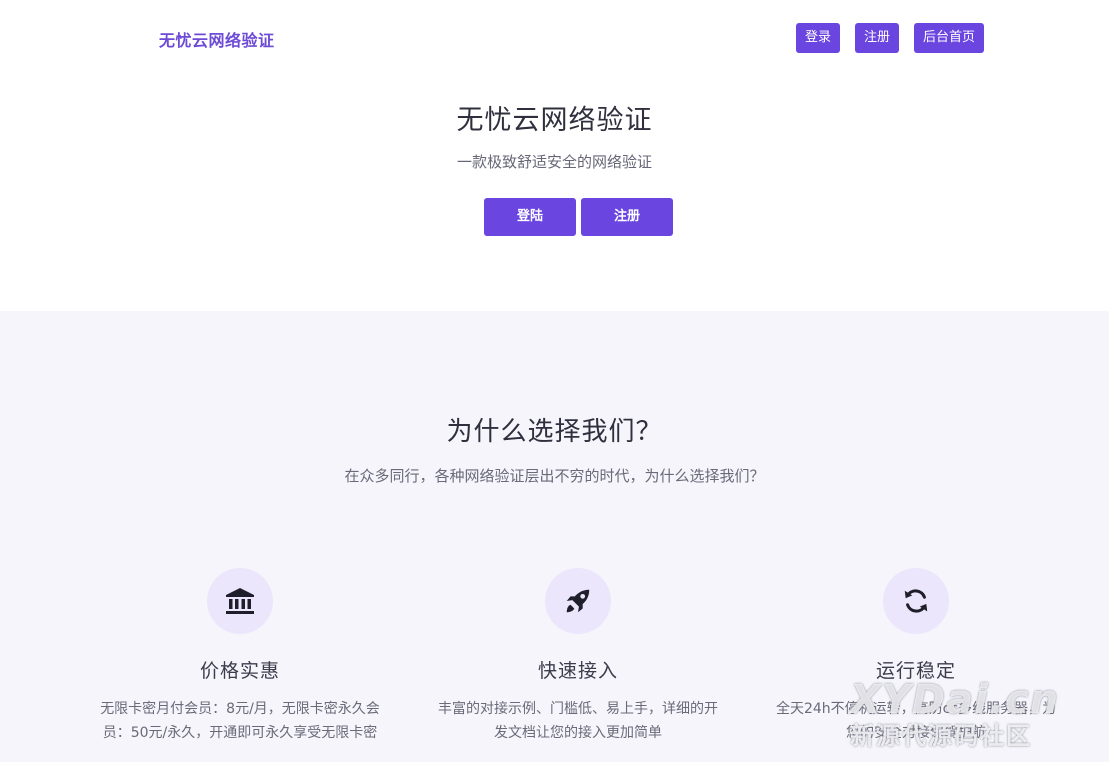 The width and height of the screenshot is (1109, 762). I want to click on hero-title: 无忧云网络验证, so click(554, 120).